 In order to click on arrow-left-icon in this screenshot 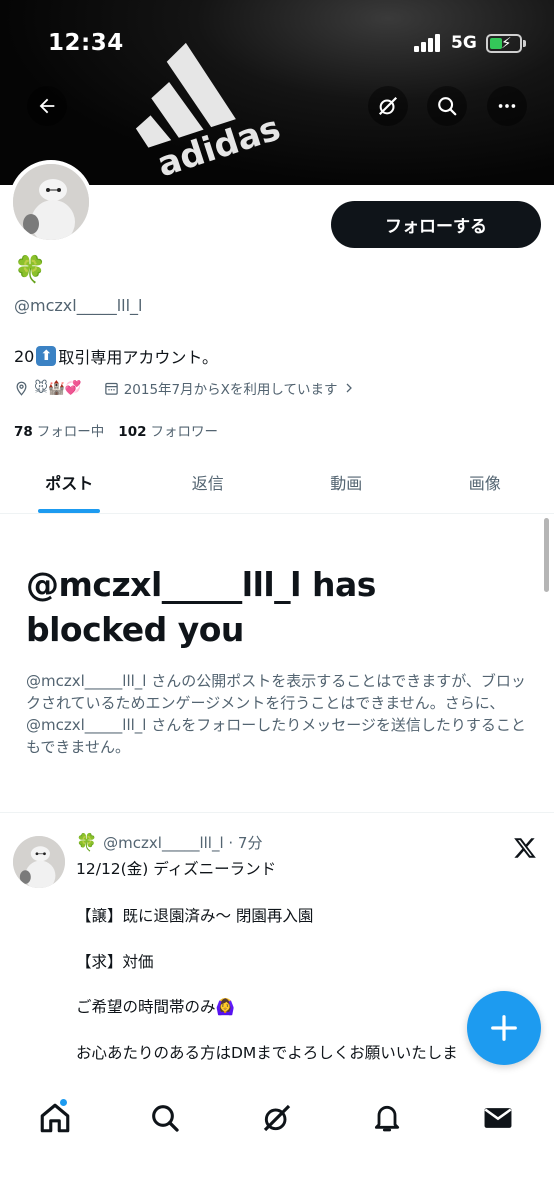, I will do `click(47, 106)`.